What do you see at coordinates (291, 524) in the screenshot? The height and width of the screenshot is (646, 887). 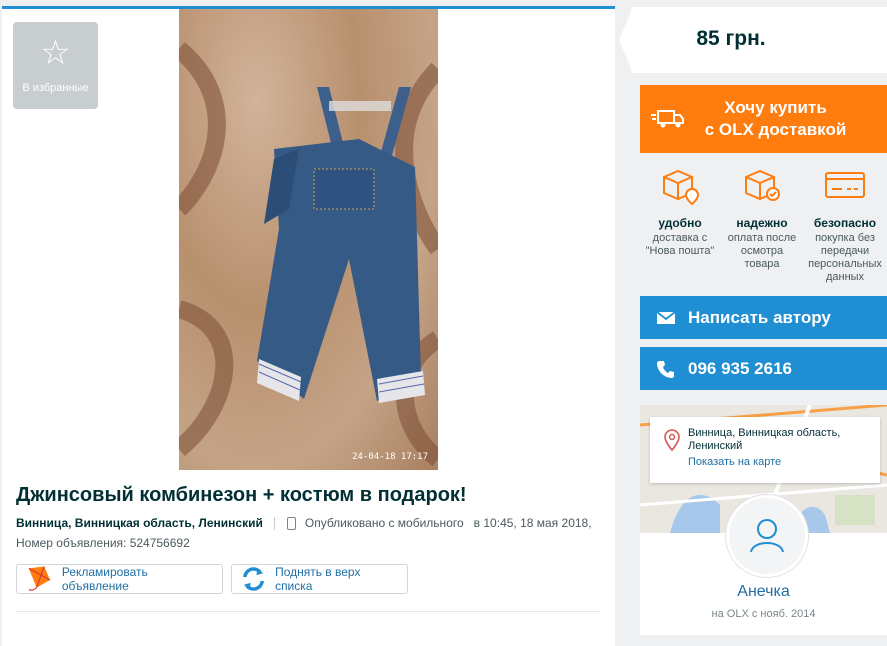 I see `mobile-phone-icon` at bounding box center [291, 524].